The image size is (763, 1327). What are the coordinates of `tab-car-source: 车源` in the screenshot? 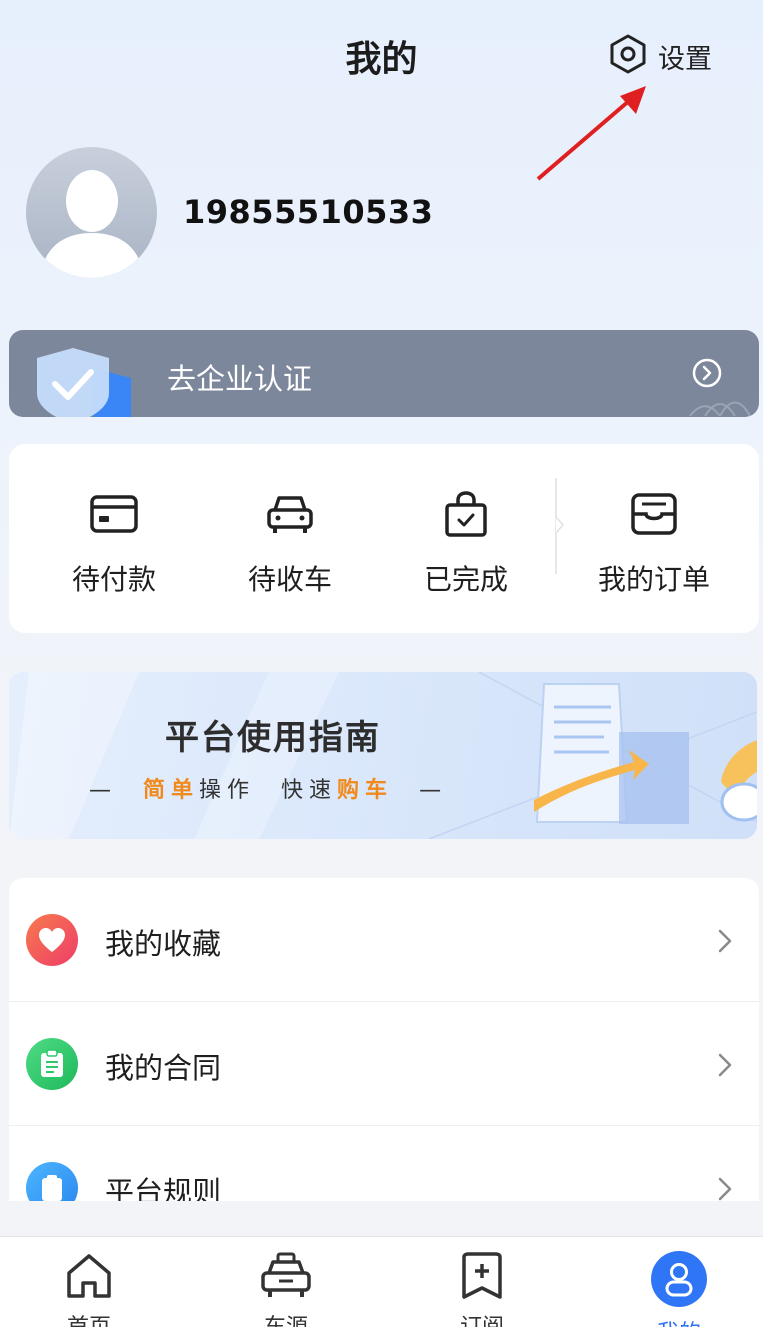 It's located at (286, 1282).